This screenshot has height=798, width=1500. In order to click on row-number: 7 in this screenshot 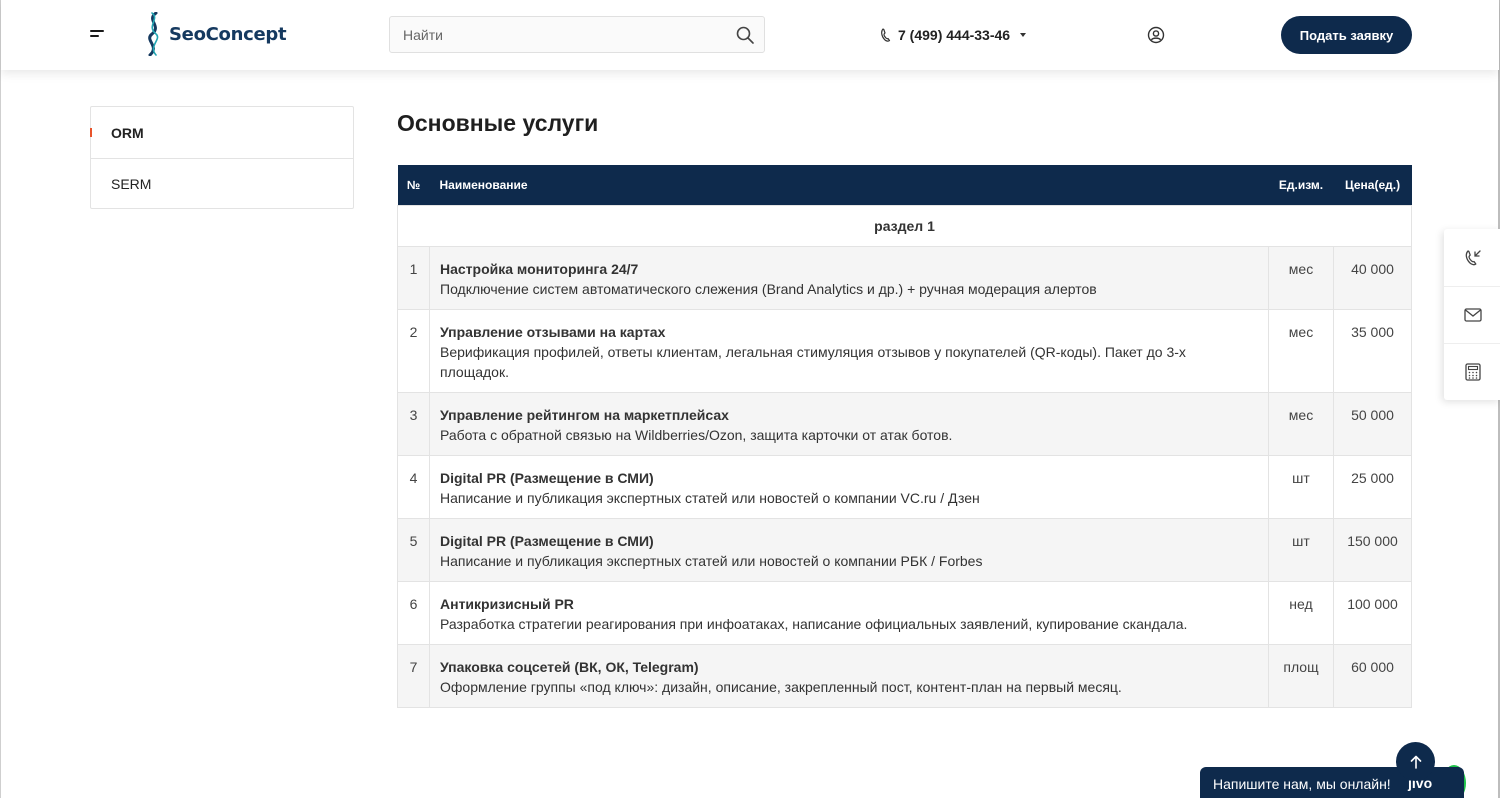, I will do `click(413, 675)`.